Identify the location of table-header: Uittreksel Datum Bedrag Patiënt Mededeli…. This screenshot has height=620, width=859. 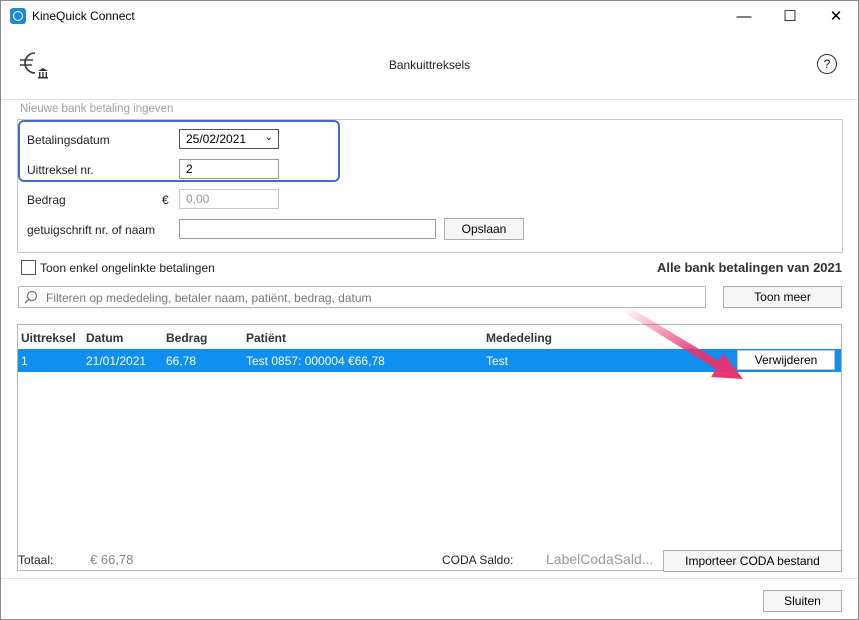
(429, 337).